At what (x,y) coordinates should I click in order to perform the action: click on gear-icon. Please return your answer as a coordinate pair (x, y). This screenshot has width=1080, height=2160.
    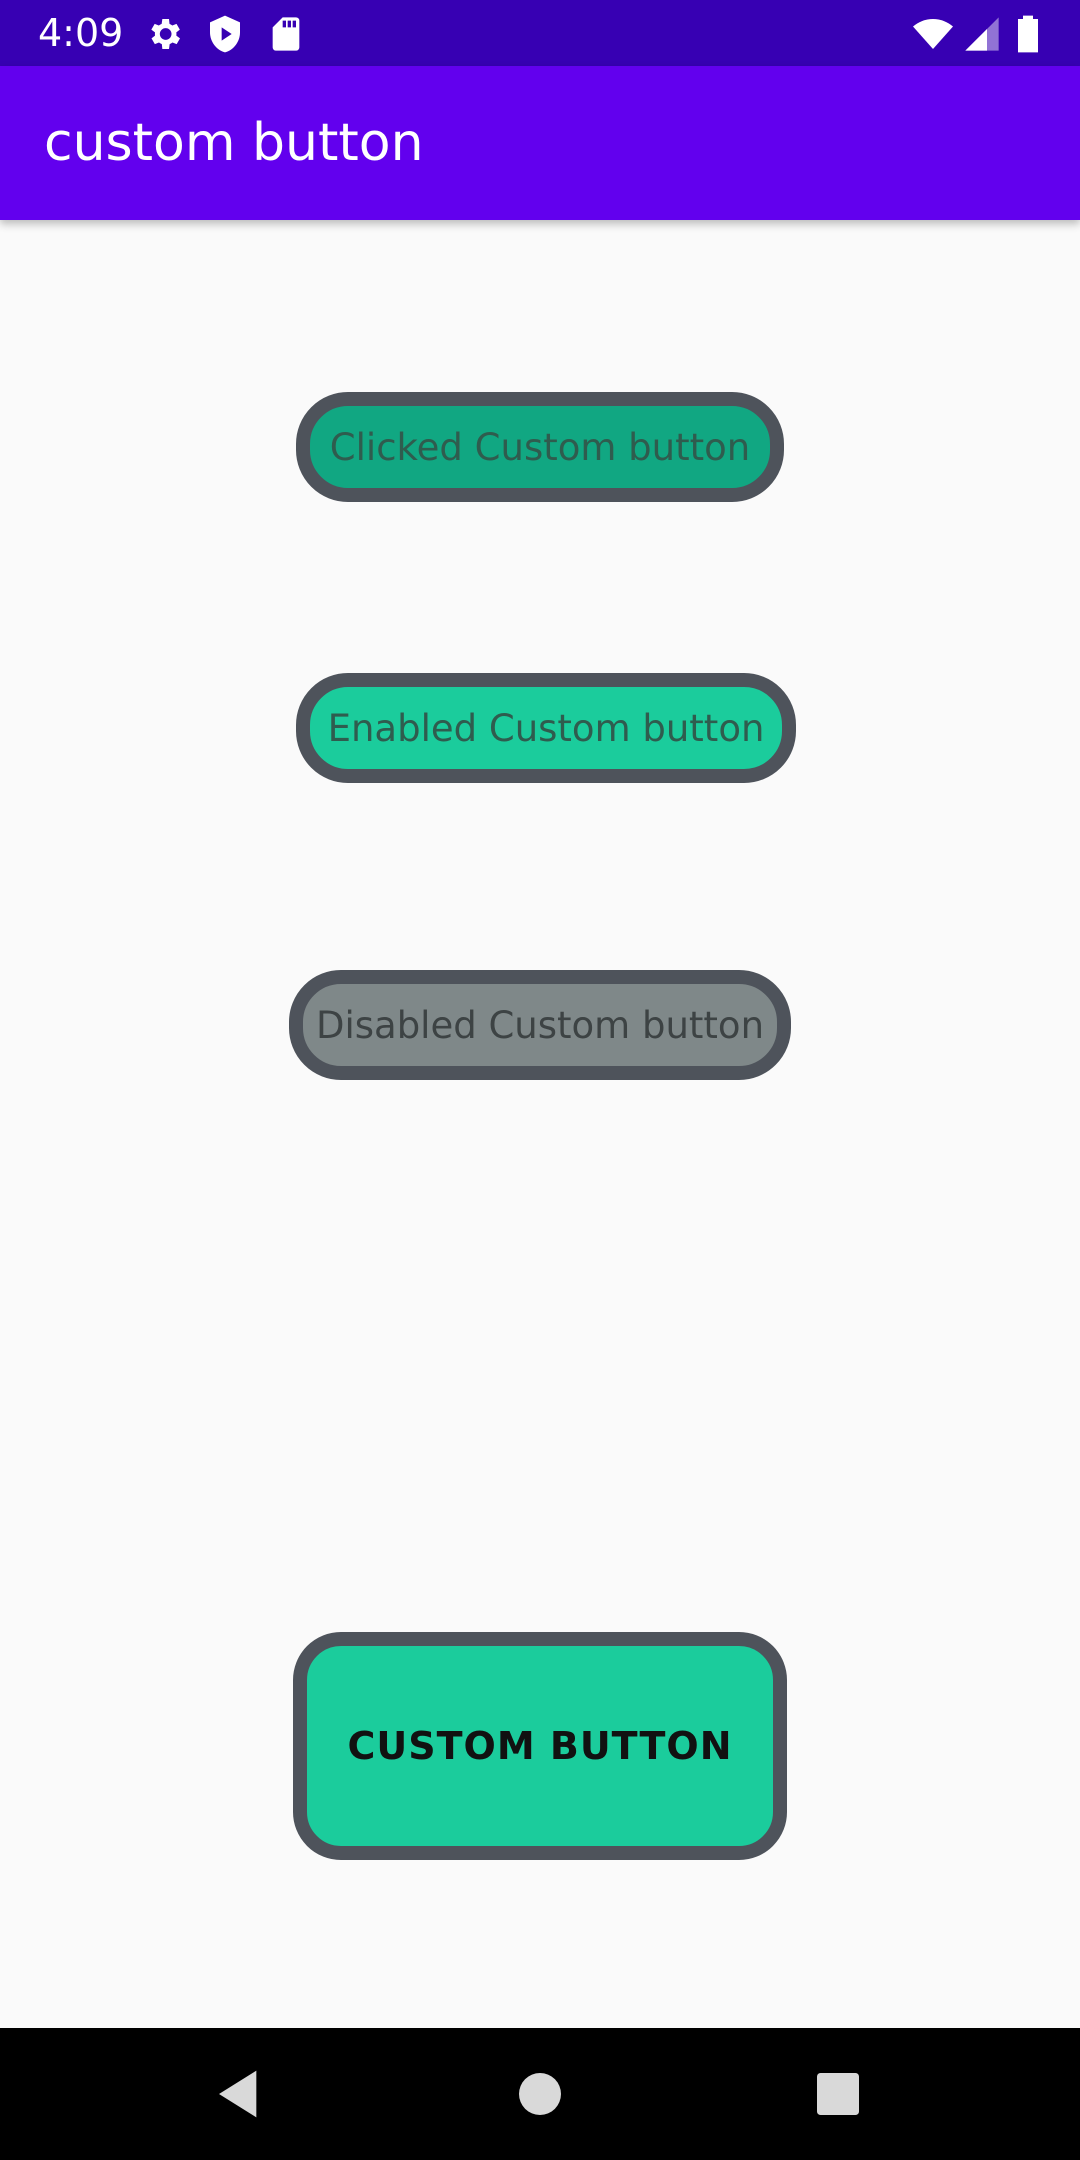
    Looking at the image, I should click on (165, 34).